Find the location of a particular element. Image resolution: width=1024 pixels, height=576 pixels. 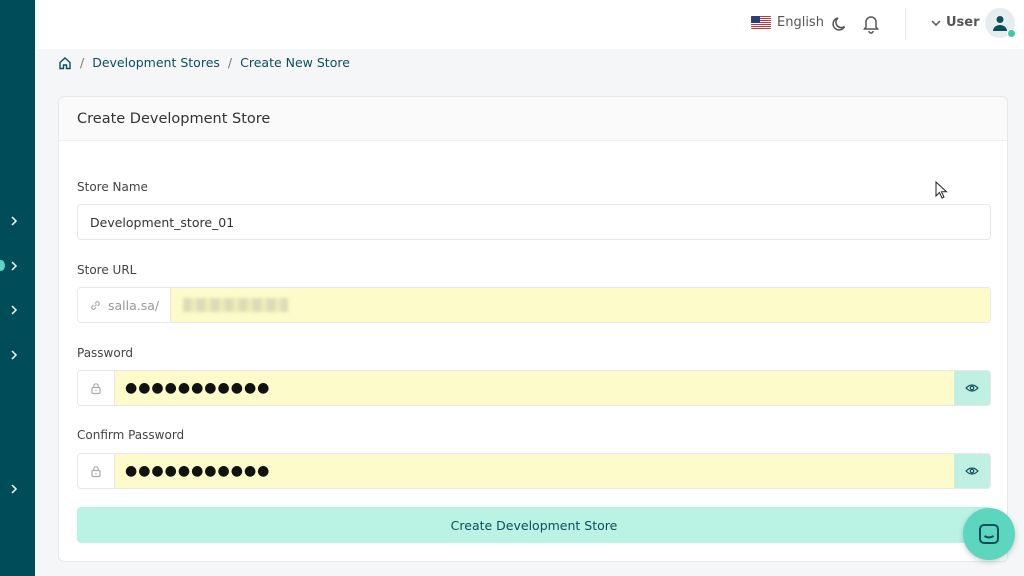

confirm-password-input: ●●●●●●●●●●● is located at coordinates (534, 471).